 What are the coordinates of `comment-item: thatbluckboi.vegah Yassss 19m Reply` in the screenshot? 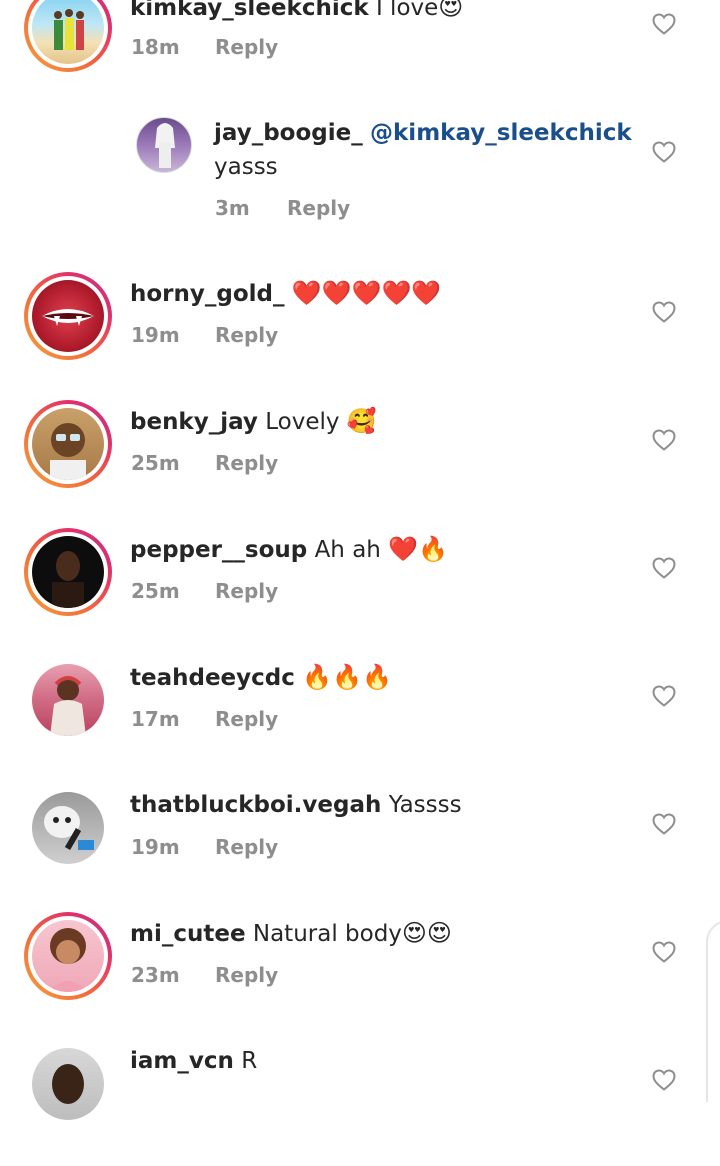 It's located at (360, 846).